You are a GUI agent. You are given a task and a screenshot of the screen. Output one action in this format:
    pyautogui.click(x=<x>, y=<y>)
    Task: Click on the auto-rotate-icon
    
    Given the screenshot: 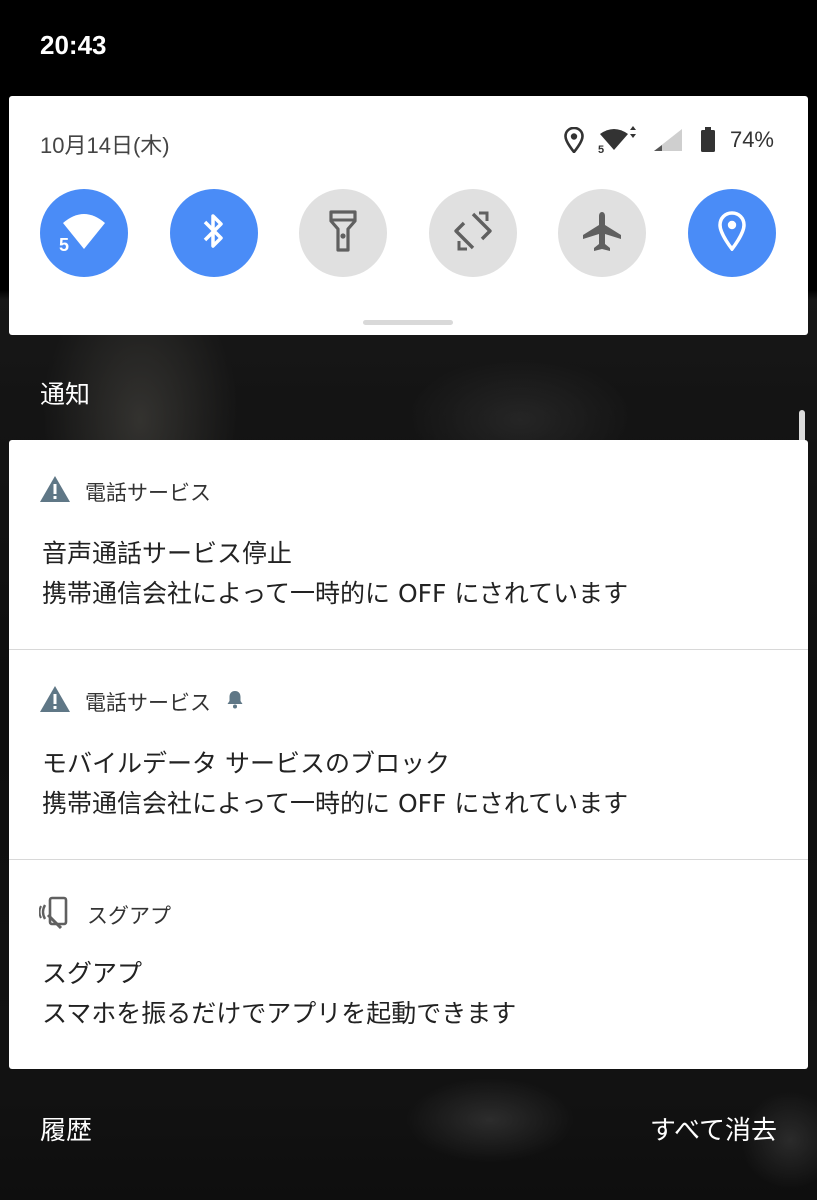 What is the action you would take?
    pyautogui.click(x=473, y=233)
    